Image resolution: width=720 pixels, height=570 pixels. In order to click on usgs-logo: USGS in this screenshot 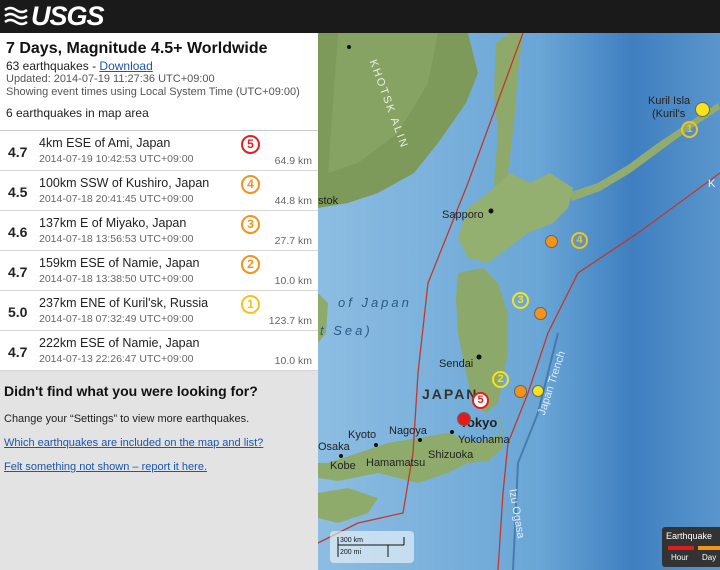, I will do `click(54, 16)`.